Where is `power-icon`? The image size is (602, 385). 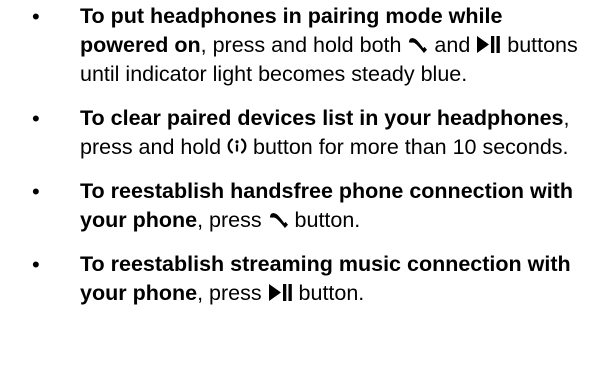
power-icon is located at coordinates (237, 146).